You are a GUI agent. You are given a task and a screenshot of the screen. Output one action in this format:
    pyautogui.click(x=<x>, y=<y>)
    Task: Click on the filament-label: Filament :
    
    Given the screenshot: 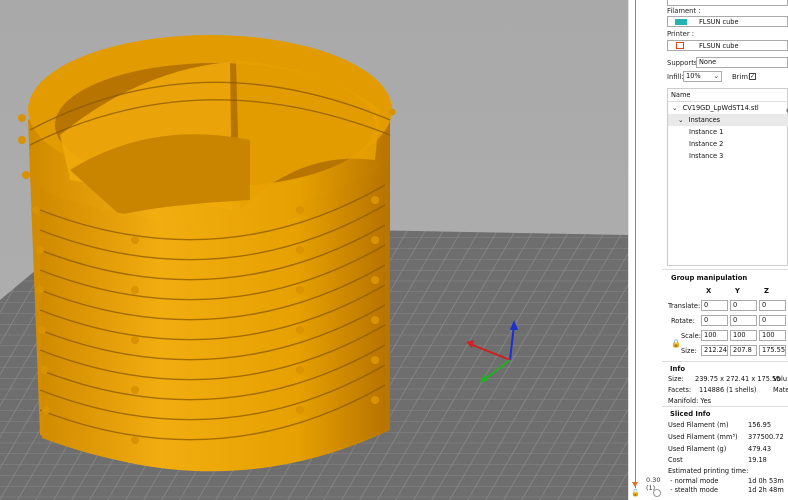 What is the action you would take?
    pyautogui.click(x=684, y=11)
    